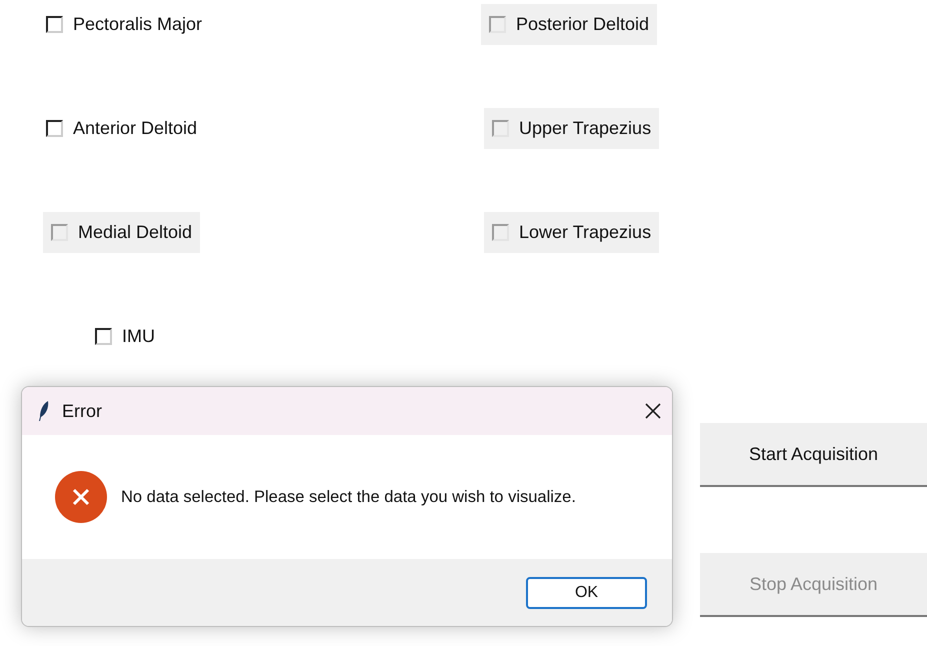  Describe the element at coordinates (572, 128) in the screenshot. I see `checkbox-option: Upper Trapezius` at that location.